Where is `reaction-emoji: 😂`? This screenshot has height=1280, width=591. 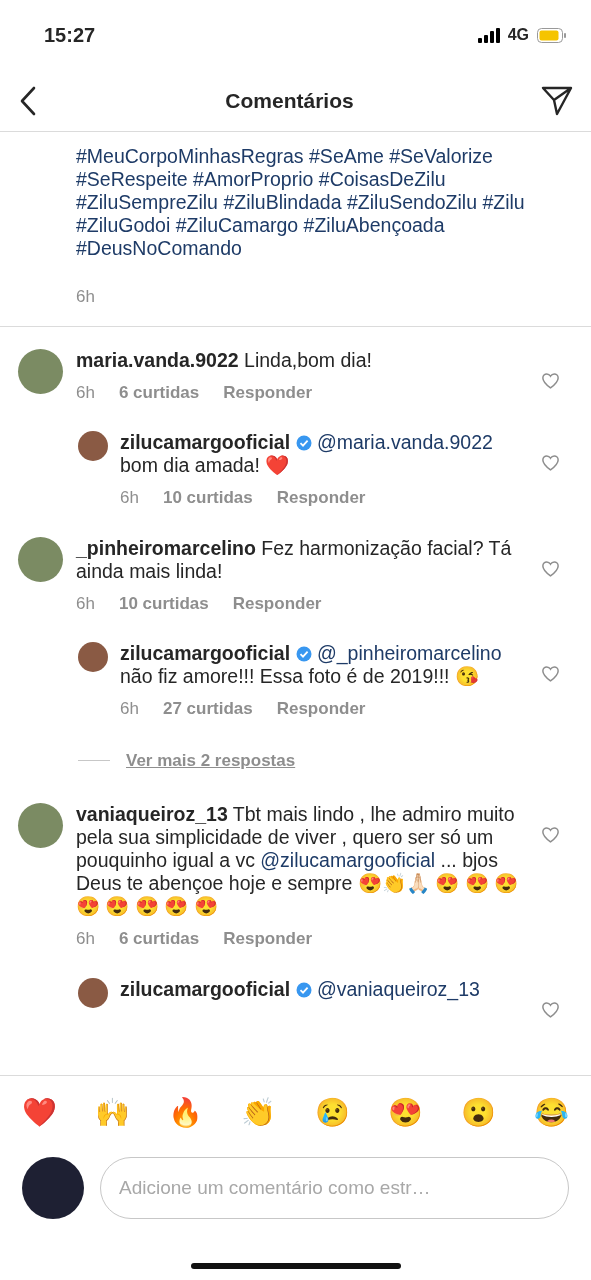
reaction-emoji: 😂 is located at coordinates (551, 1113).